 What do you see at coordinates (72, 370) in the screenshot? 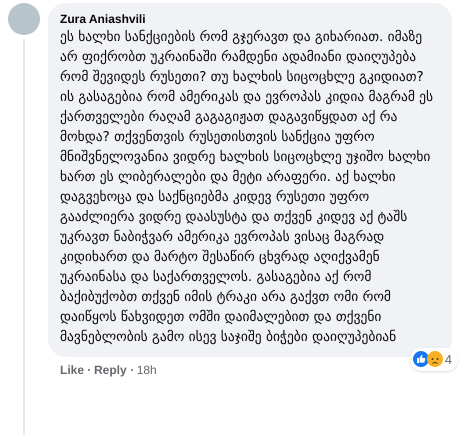
I see `action-link: Like` at bounding box center [72, 370].